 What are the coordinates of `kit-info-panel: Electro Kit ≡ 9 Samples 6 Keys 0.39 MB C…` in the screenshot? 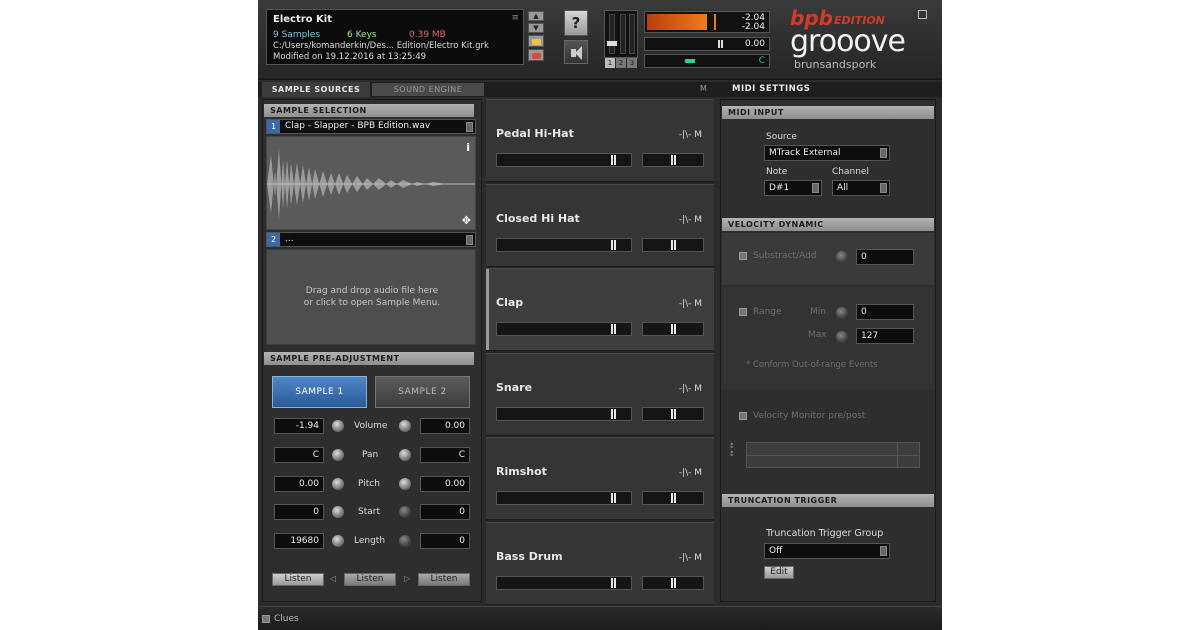 It's located at (395, 37).